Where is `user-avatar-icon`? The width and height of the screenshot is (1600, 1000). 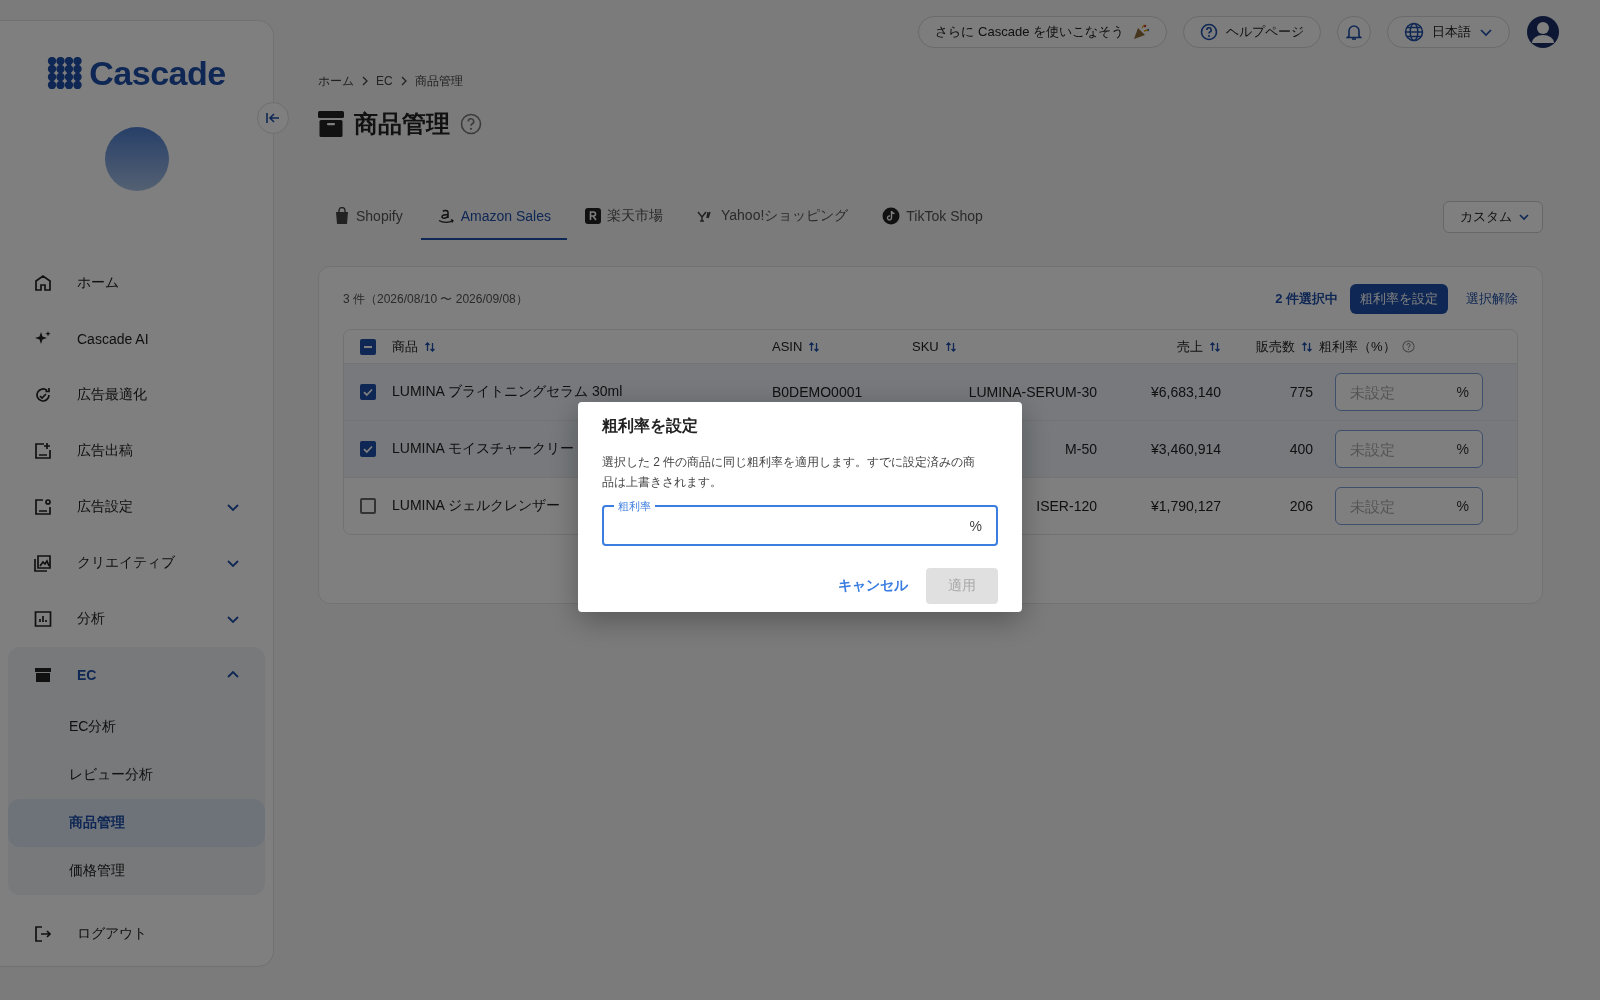 user-avatar-icon is located at coordinates (1543, 32).